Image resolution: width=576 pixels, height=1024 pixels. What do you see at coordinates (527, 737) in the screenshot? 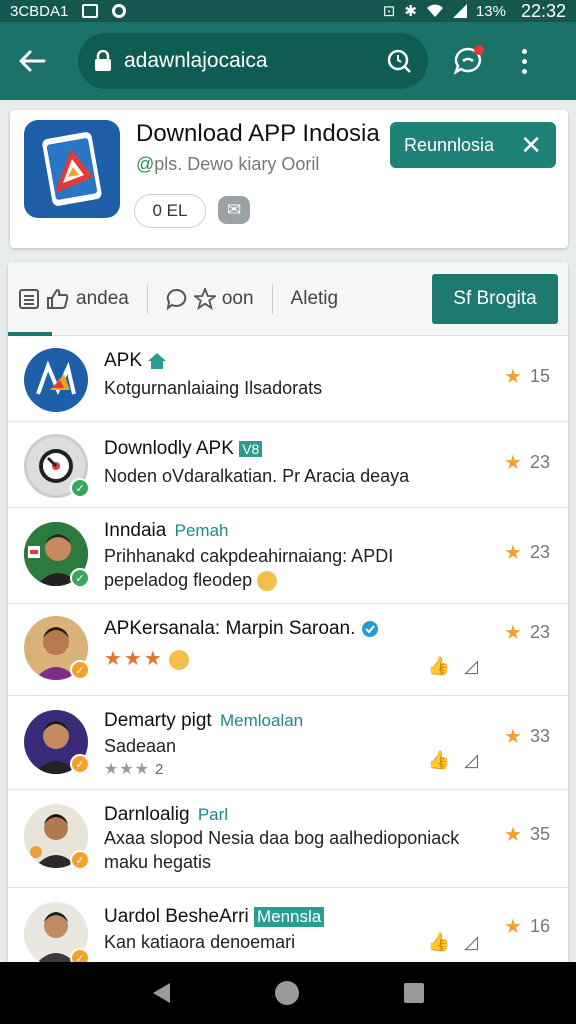
I see `rating: ★ 33` at bounding box center [527, 737].